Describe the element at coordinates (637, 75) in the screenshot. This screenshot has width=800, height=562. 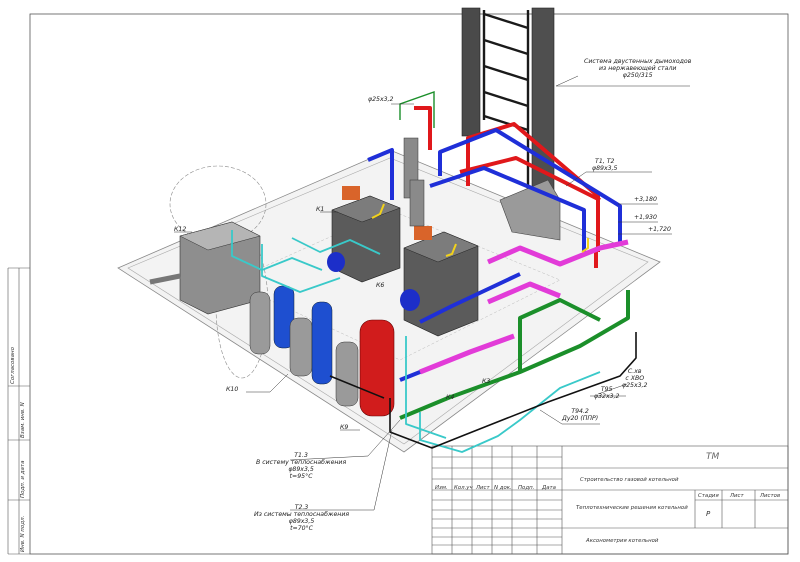
I see `chimney-size: φ250/315` at that location.